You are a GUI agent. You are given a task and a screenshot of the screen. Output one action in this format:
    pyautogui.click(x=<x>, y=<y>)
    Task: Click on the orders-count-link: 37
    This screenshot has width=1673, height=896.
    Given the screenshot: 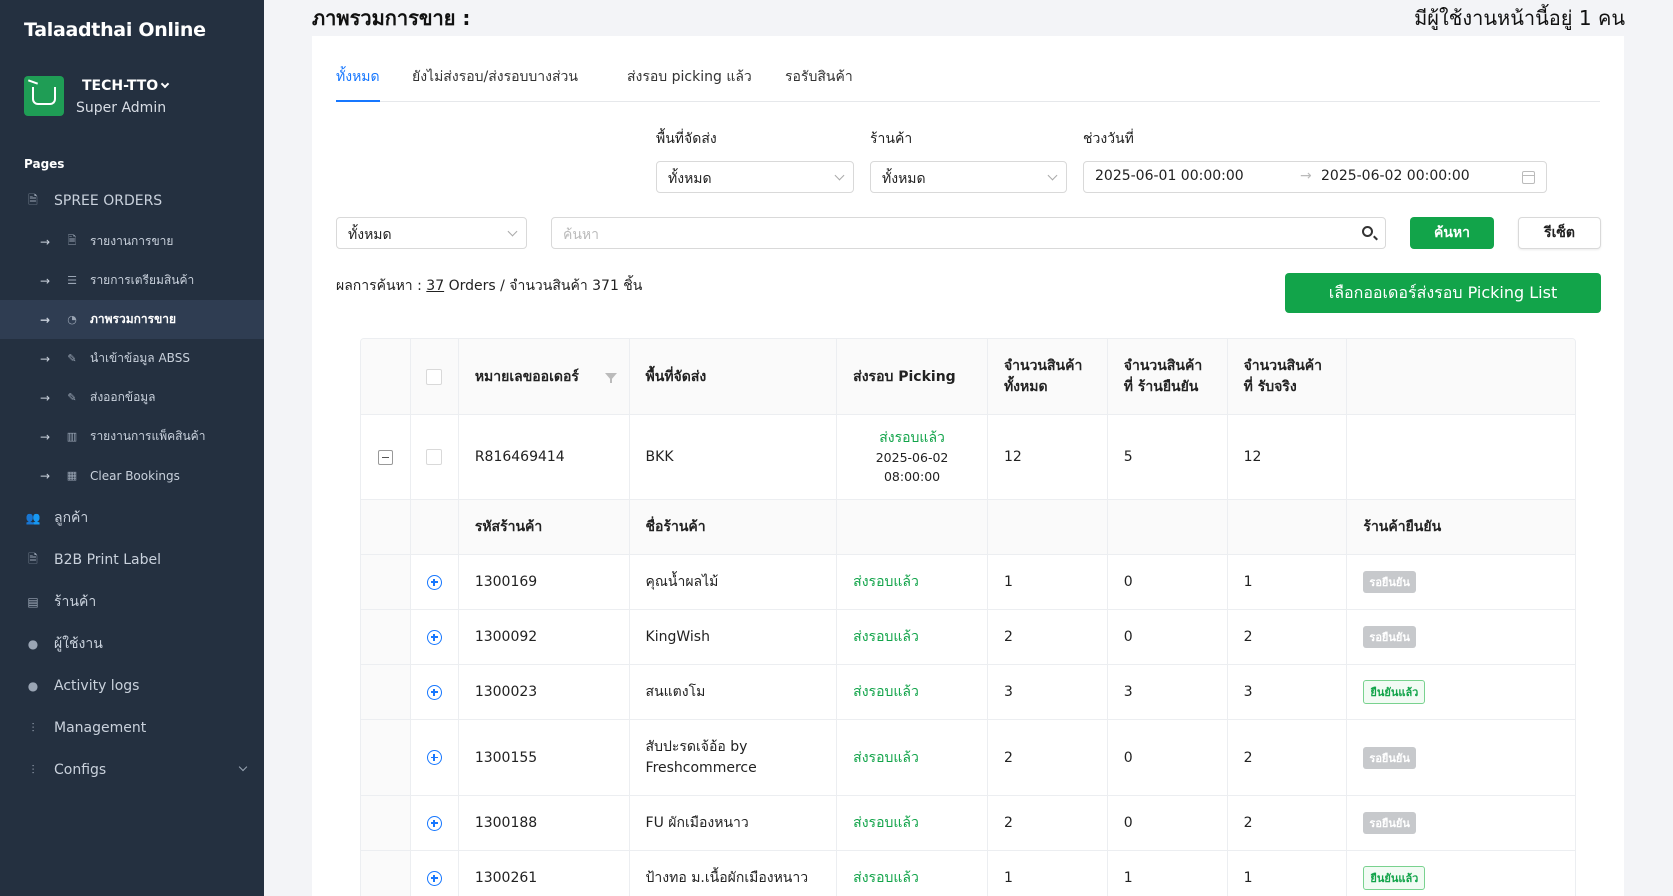 What is the action you would take?
    pyautogui.click(x=435, y=286)
    